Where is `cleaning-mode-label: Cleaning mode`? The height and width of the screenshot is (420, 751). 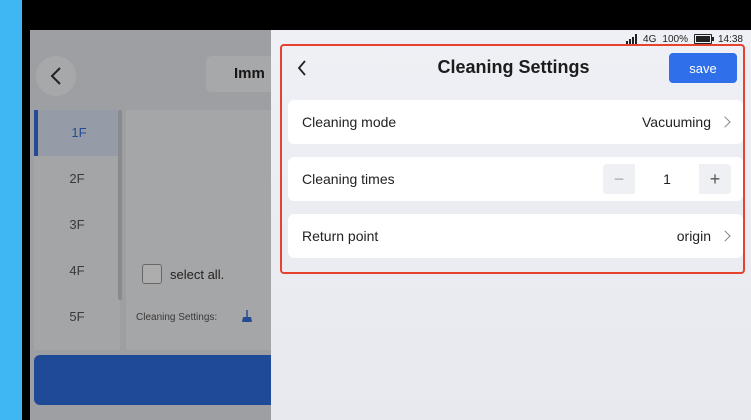 cleaning-mode-label: Cleaning mode is located at coordinates (349, 122).